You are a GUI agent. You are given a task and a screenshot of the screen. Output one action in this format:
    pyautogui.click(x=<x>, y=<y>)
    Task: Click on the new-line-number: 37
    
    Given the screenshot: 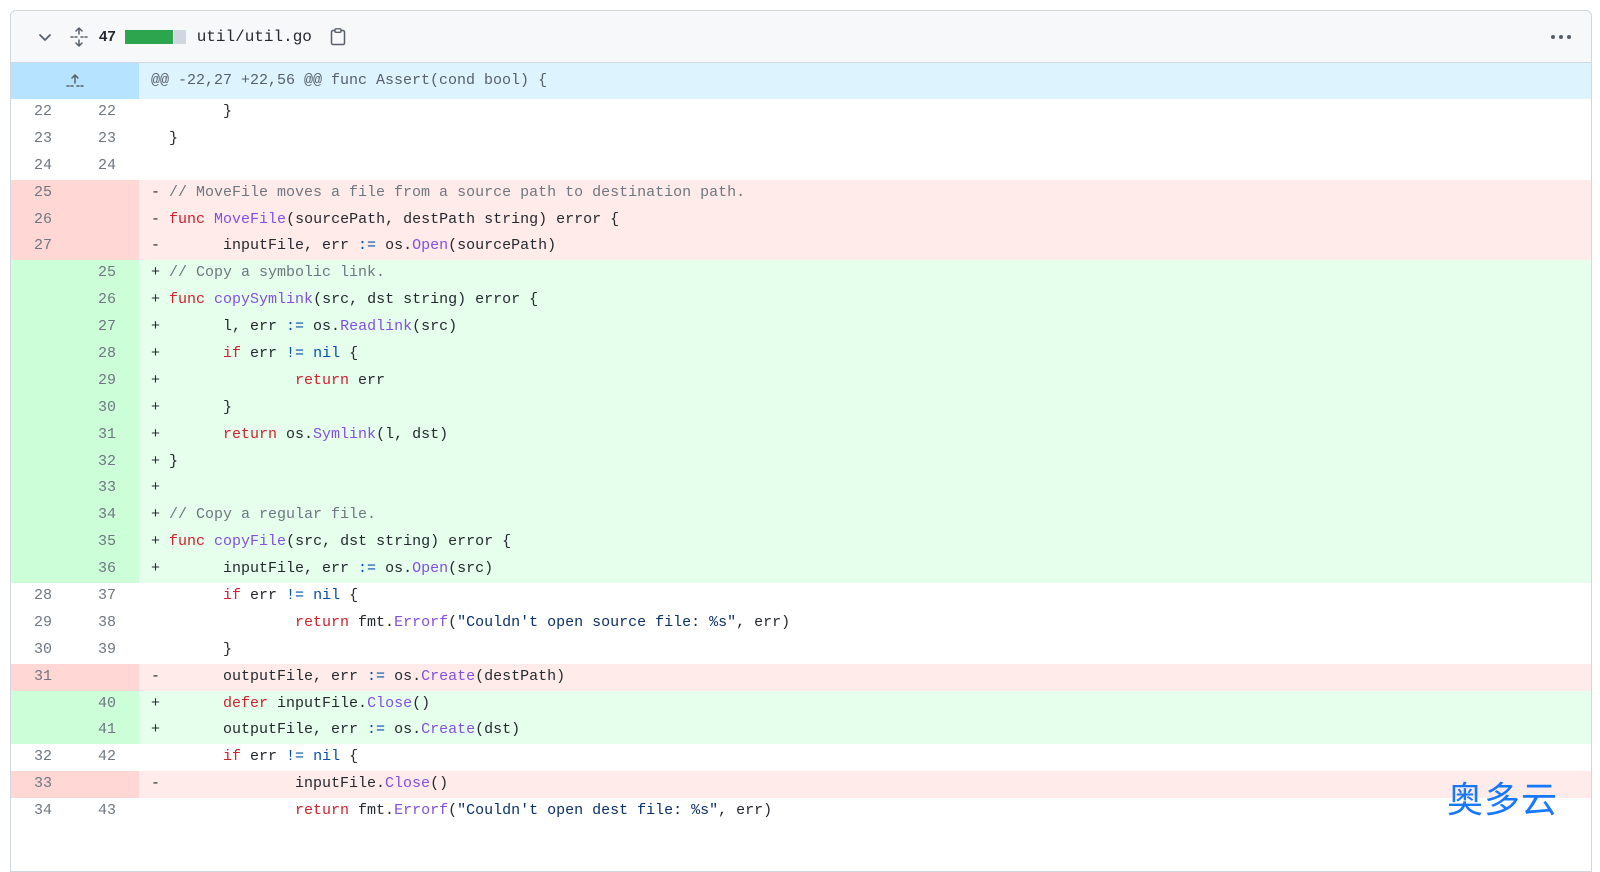 What is the action you would take?
    pyautogui.click(x=107, y=596)
    